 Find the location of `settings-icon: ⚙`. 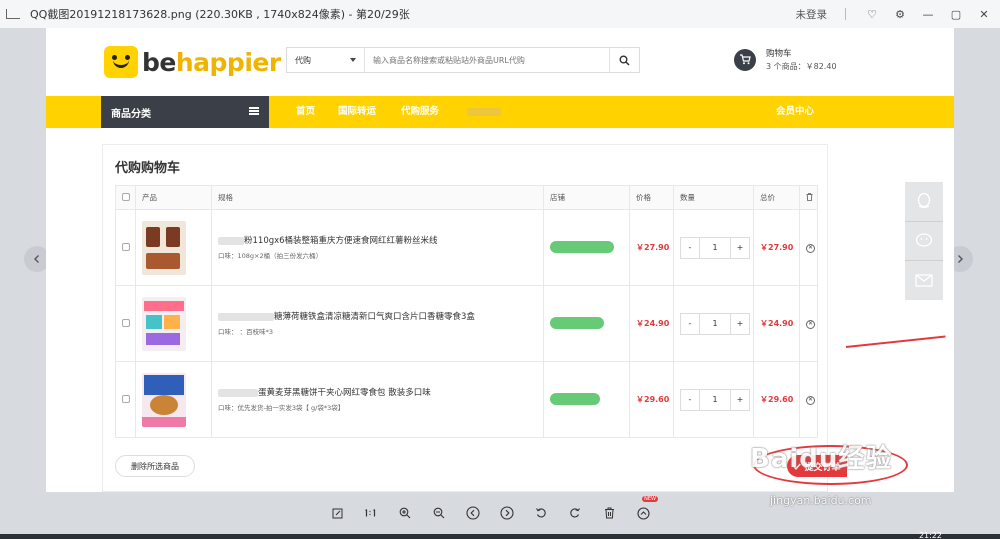

settings-icon: ⚙ is located at coordinates (900, 14).